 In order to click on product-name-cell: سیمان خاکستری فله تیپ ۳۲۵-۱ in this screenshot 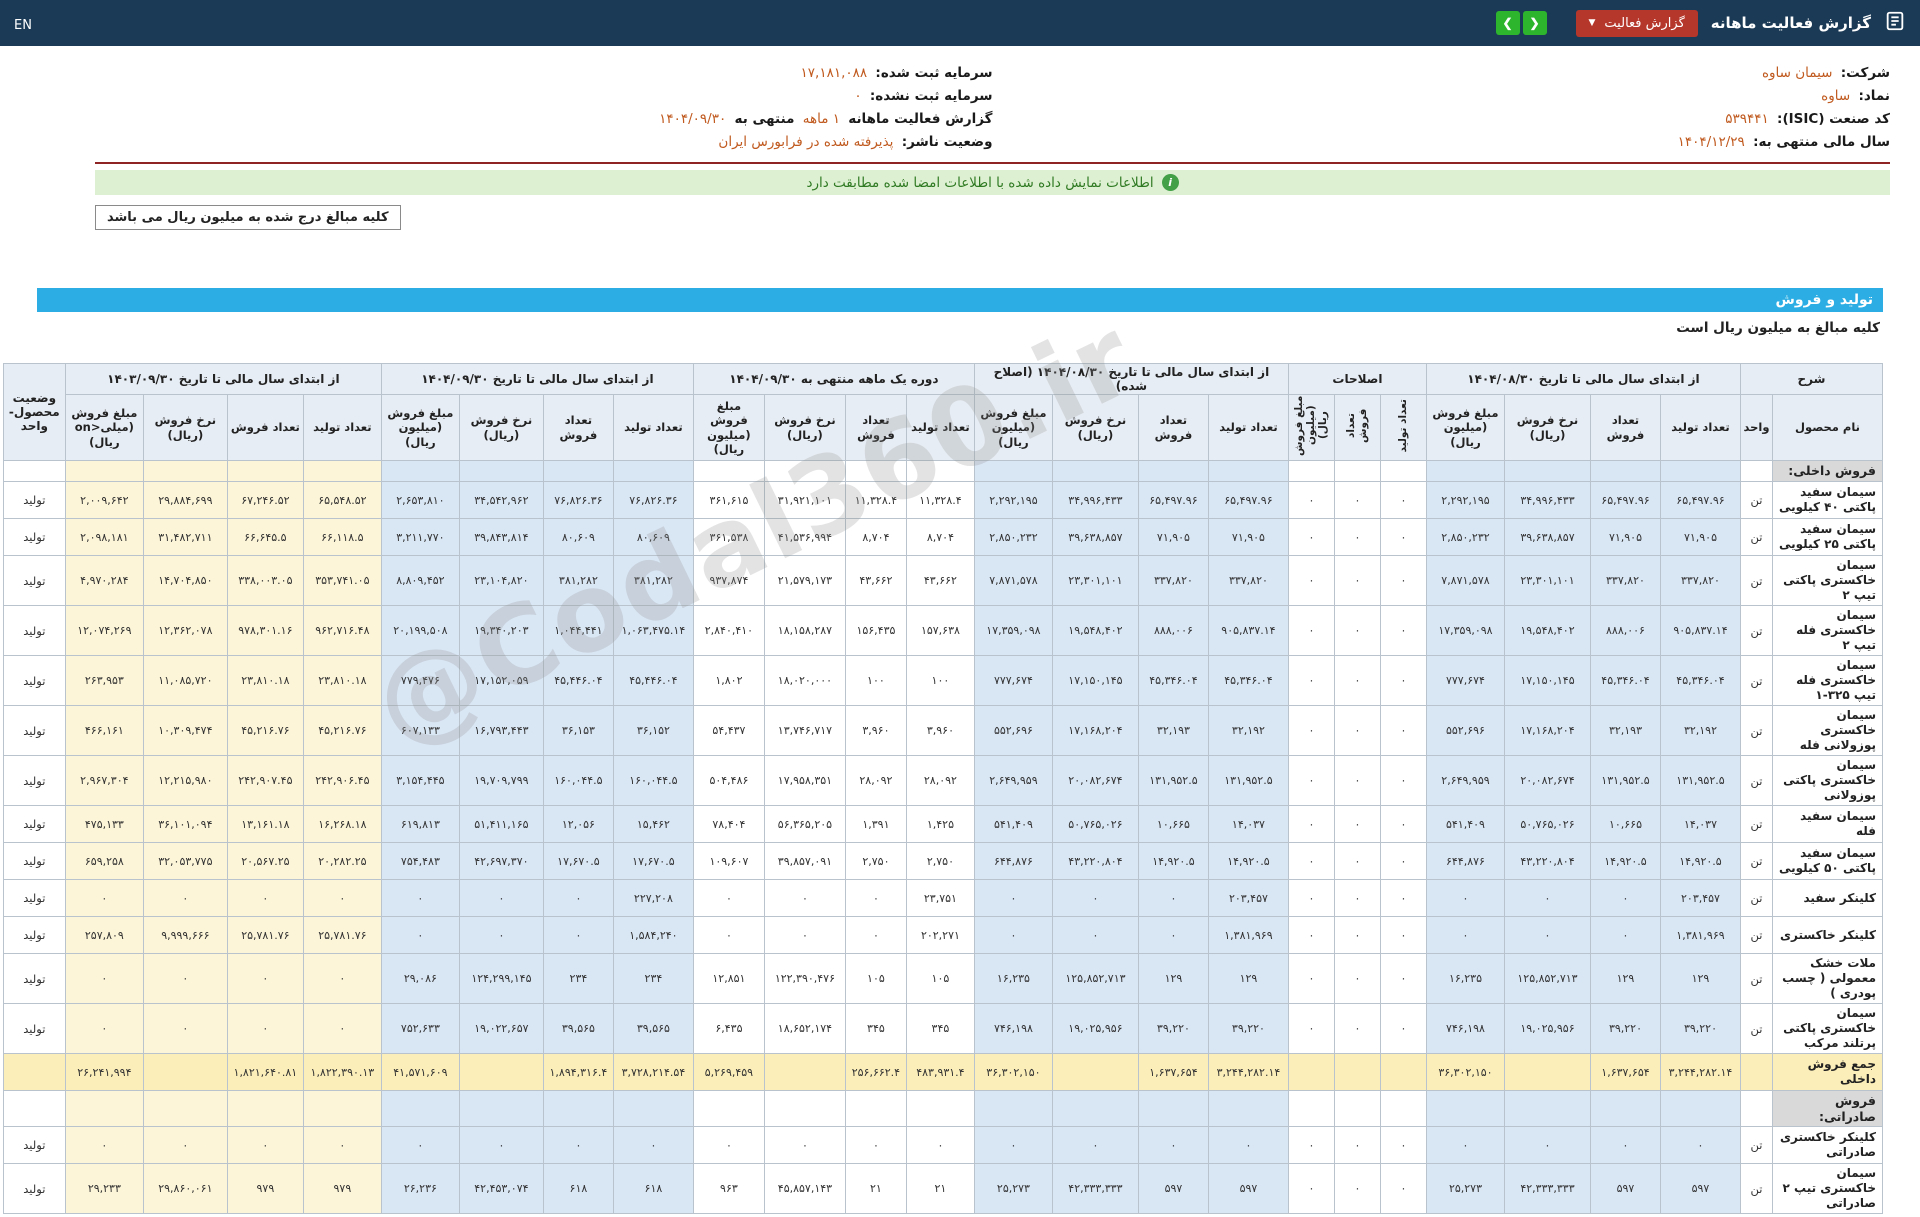, I will do `click(1827, 680)`.